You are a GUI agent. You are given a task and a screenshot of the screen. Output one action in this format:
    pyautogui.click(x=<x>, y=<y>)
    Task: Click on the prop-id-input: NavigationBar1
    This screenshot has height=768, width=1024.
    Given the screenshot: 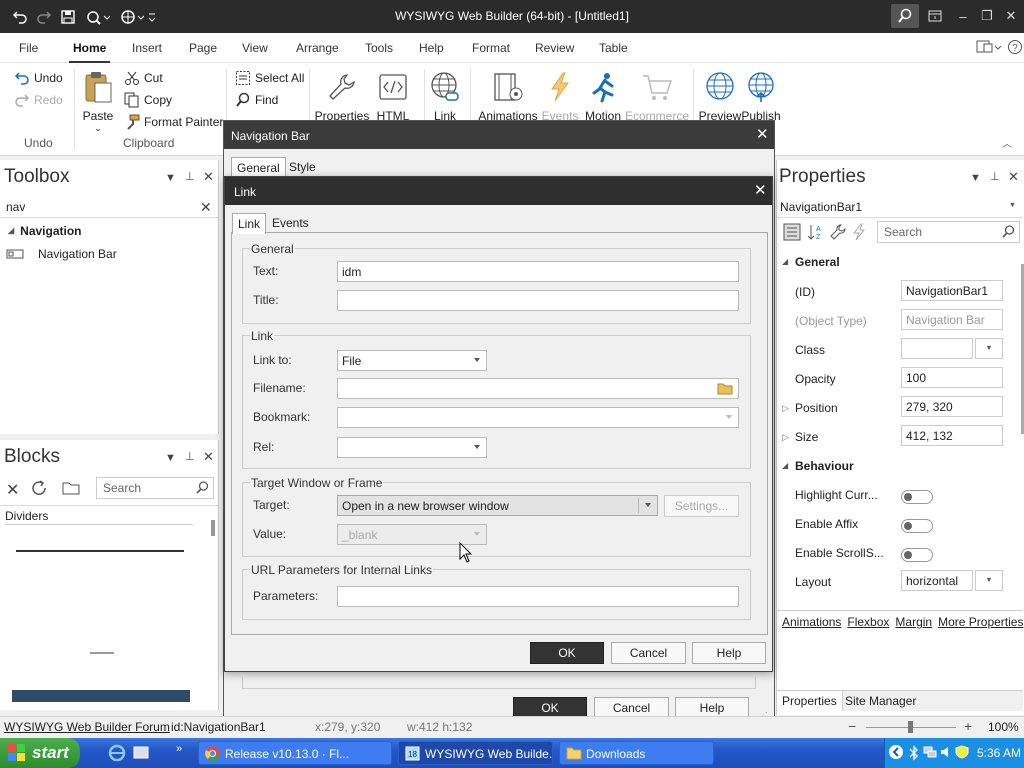 What is the action you would take?
    pyautogui.click(x=952, y=290)
    